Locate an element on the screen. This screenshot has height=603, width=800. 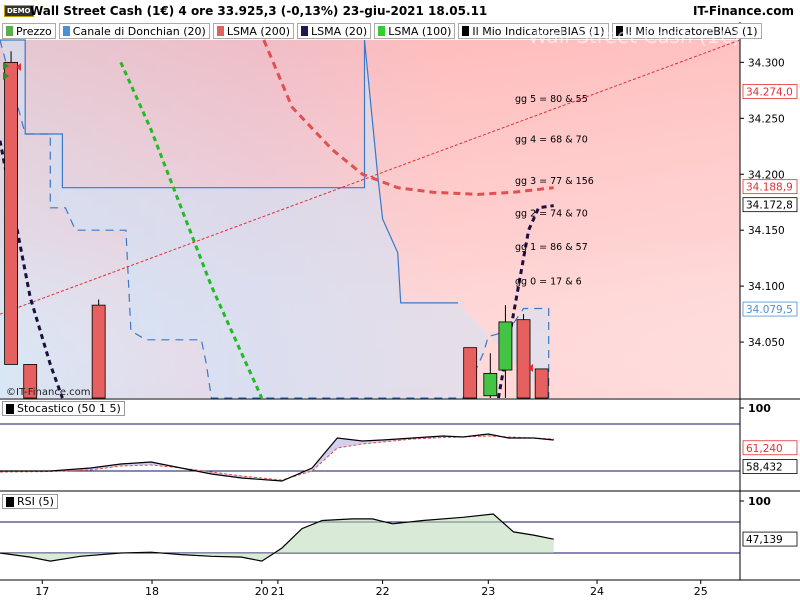
stochastic-title: Stocastico (50 1 5) is located at coordinates (69, 408).